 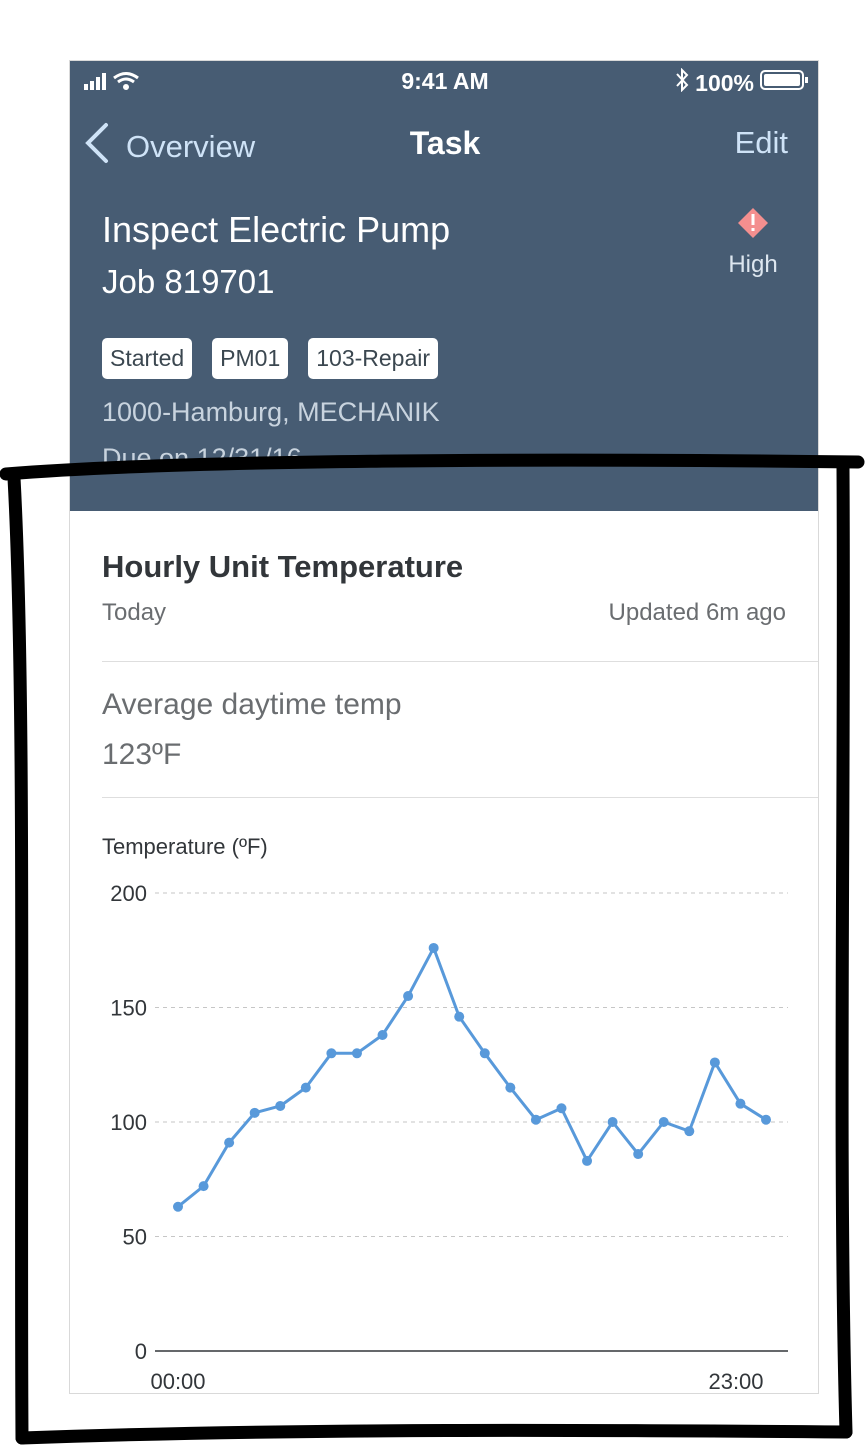 What do you see at coordinates (271, 412) in the screenshot?
I see `location-text: 1000-Hamburg, MECHANIK` at bounding box center [271, 412].